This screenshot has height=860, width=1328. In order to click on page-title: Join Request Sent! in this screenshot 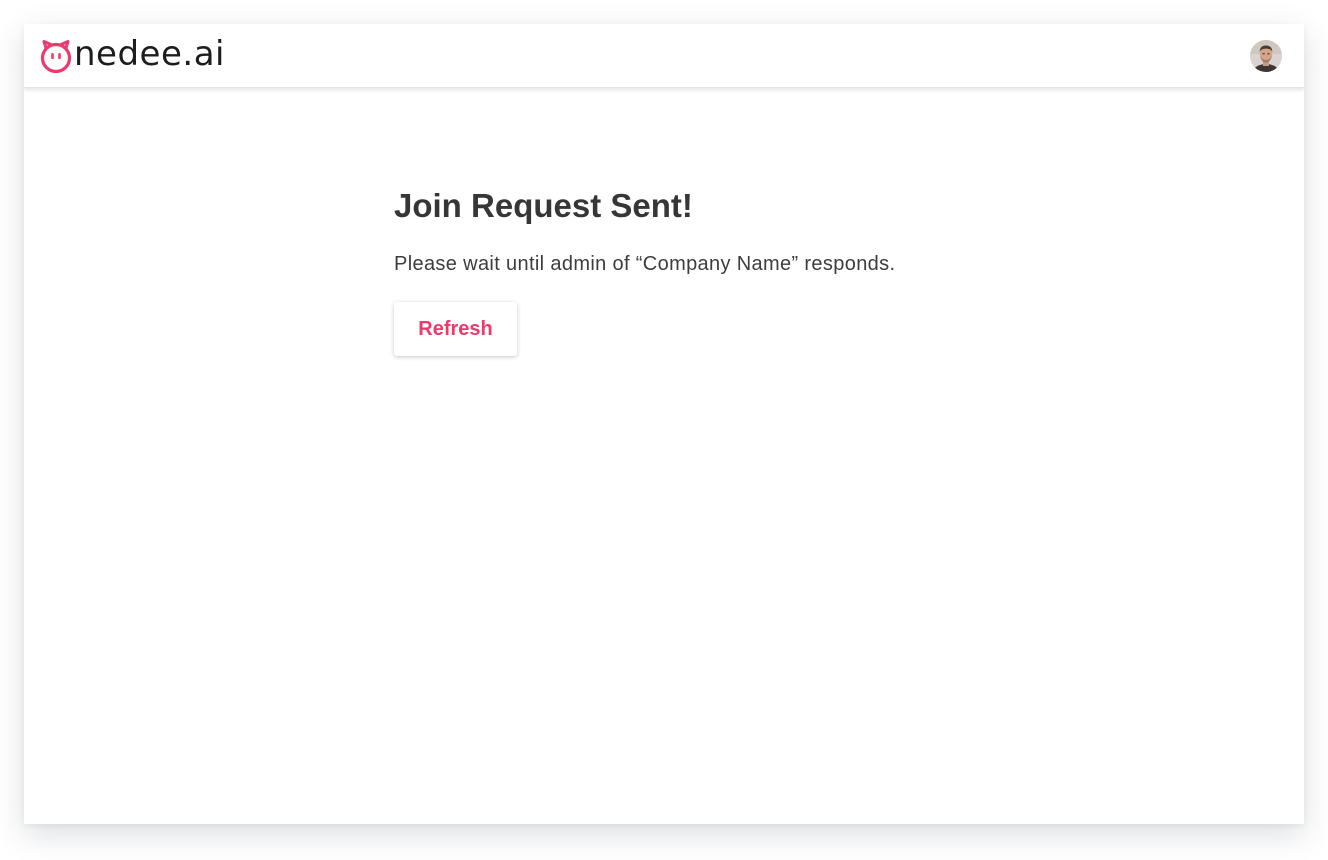, I will do `click(543, 205)`.